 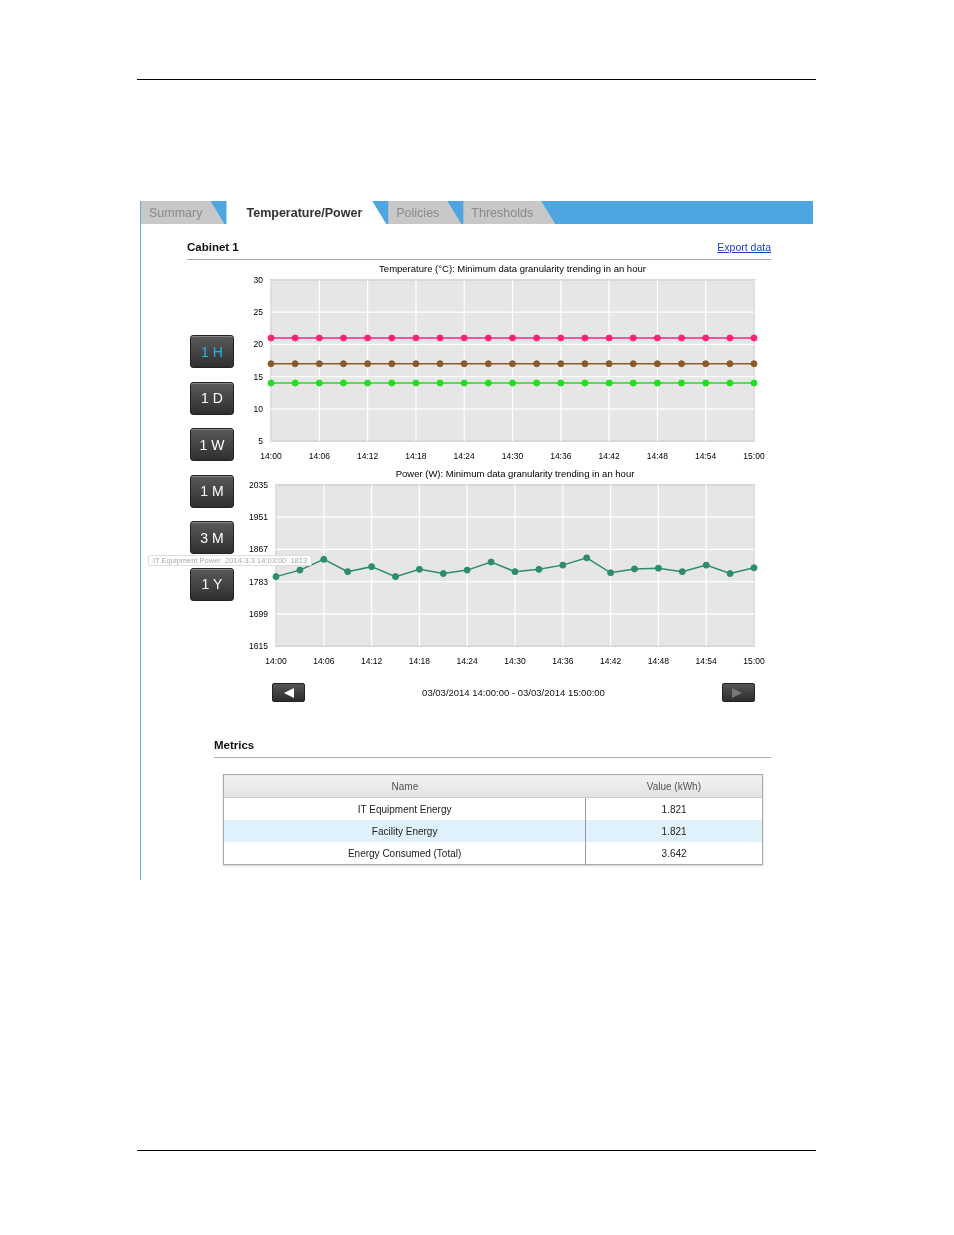 What do you see at coordinates (212, 444) in the screenshot?
I see `range-button: 1 W` at bounding box center [212, 444].